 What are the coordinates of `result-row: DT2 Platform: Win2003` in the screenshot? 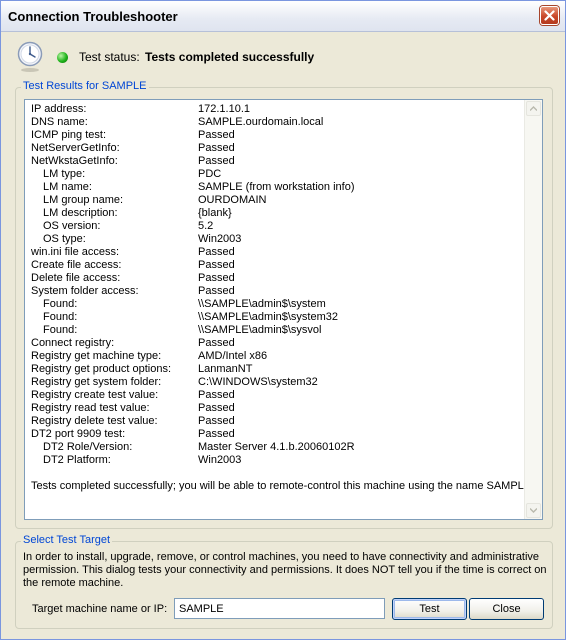 It's located at (276, 460).